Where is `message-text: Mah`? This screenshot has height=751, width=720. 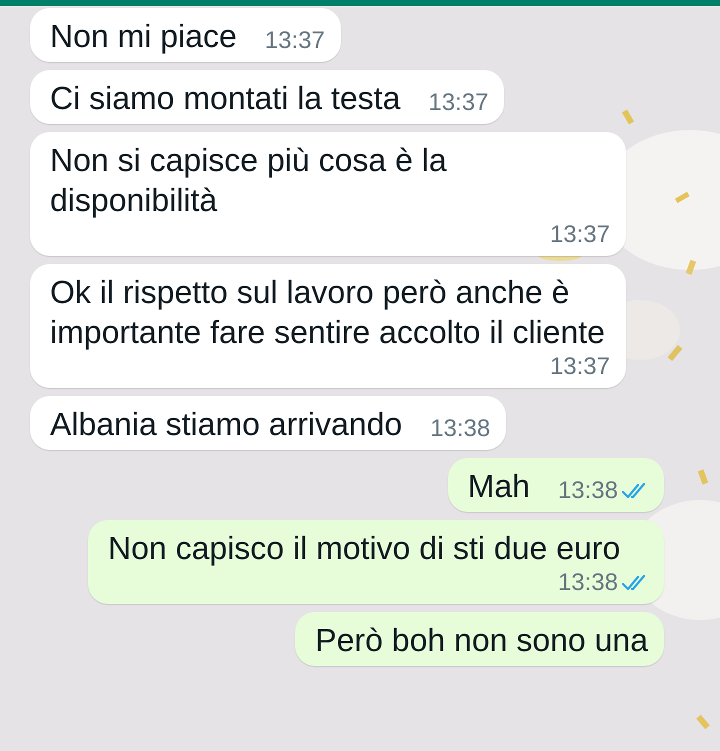
message-text: Mah is located at coordinates (499, 486).